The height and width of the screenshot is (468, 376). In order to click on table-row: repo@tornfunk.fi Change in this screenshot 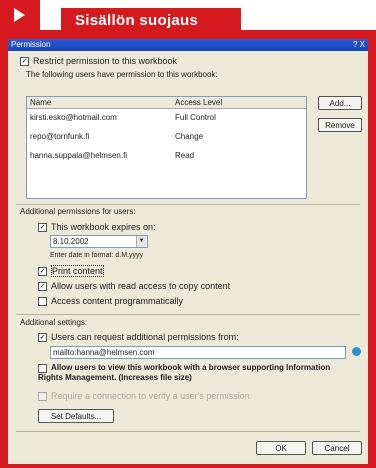, I will do `click(166, 137)`.